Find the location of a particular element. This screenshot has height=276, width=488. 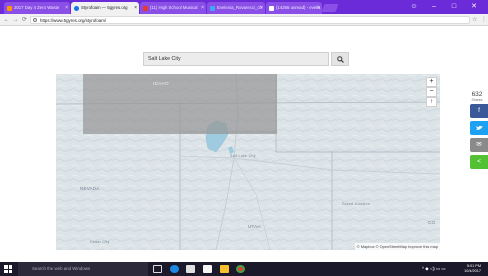

url-text: https://www.5gyres.org/styrofoam/ is located at coordinates (73, 20).